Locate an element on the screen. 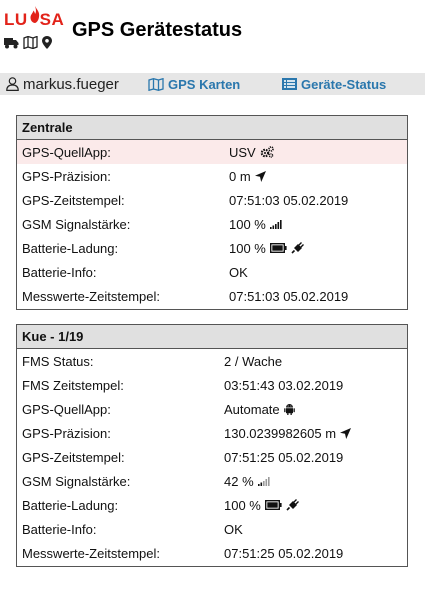  user-menu: markus.fueger is located at coordinates (62, 84).